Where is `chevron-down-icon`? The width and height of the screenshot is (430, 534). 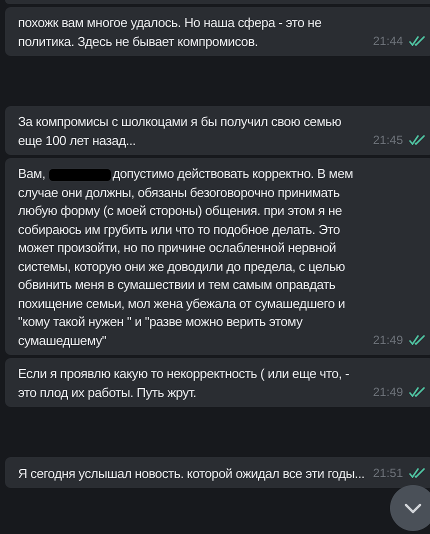
chevron-down-icon is located at coordinates (413, 508).